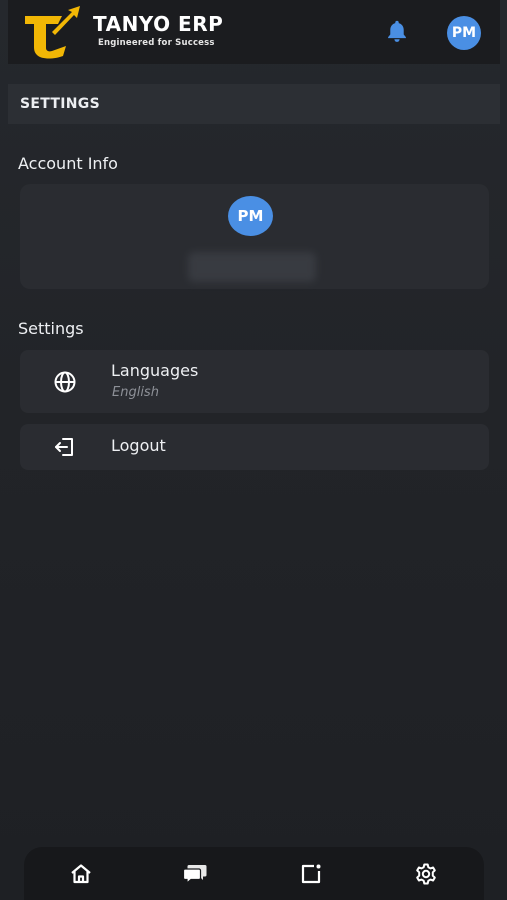  Describe the element at coordinates (51, 328) in the screenshot. I see `settings-group-title: Settings` at that location.